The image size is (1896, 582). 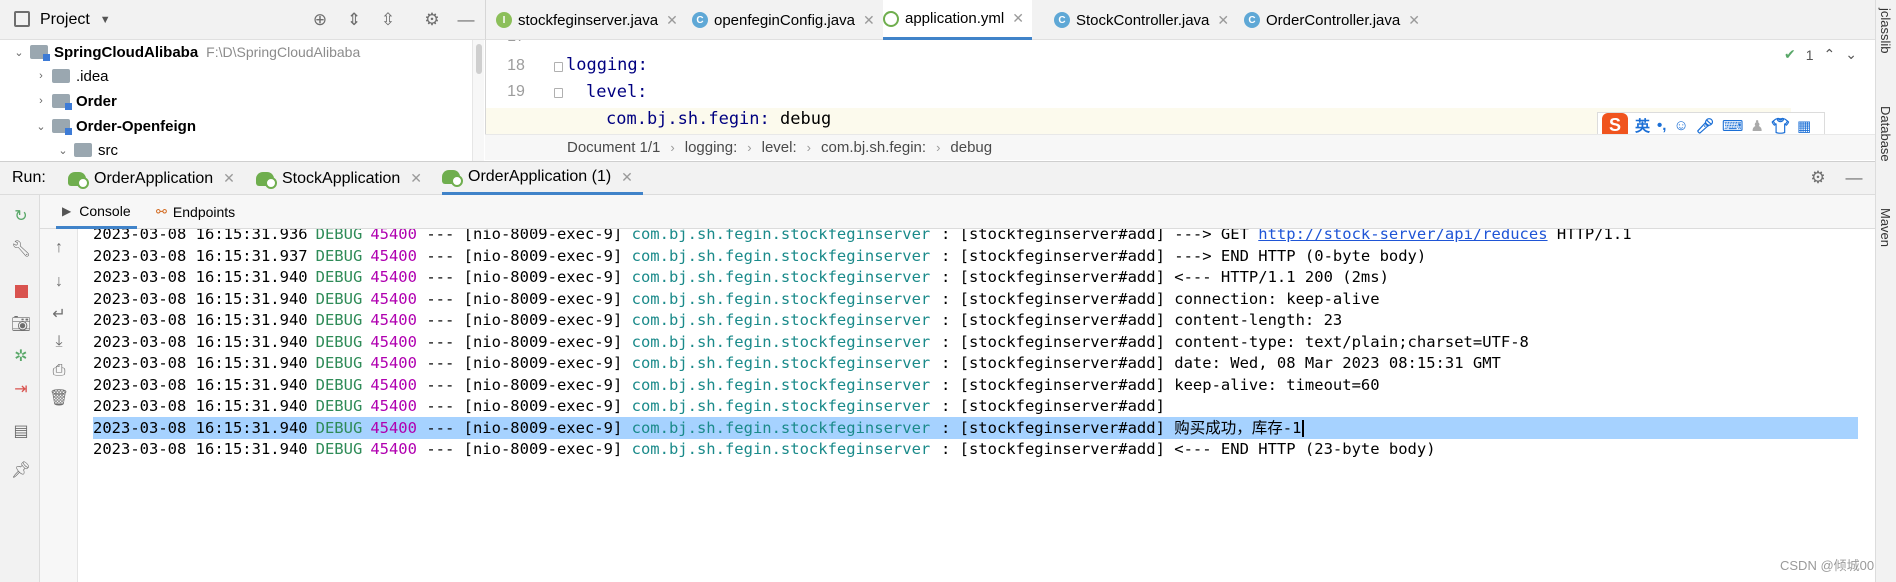 I want to click on wrench-icon: 🔧︎, so click(x=21, y=249).